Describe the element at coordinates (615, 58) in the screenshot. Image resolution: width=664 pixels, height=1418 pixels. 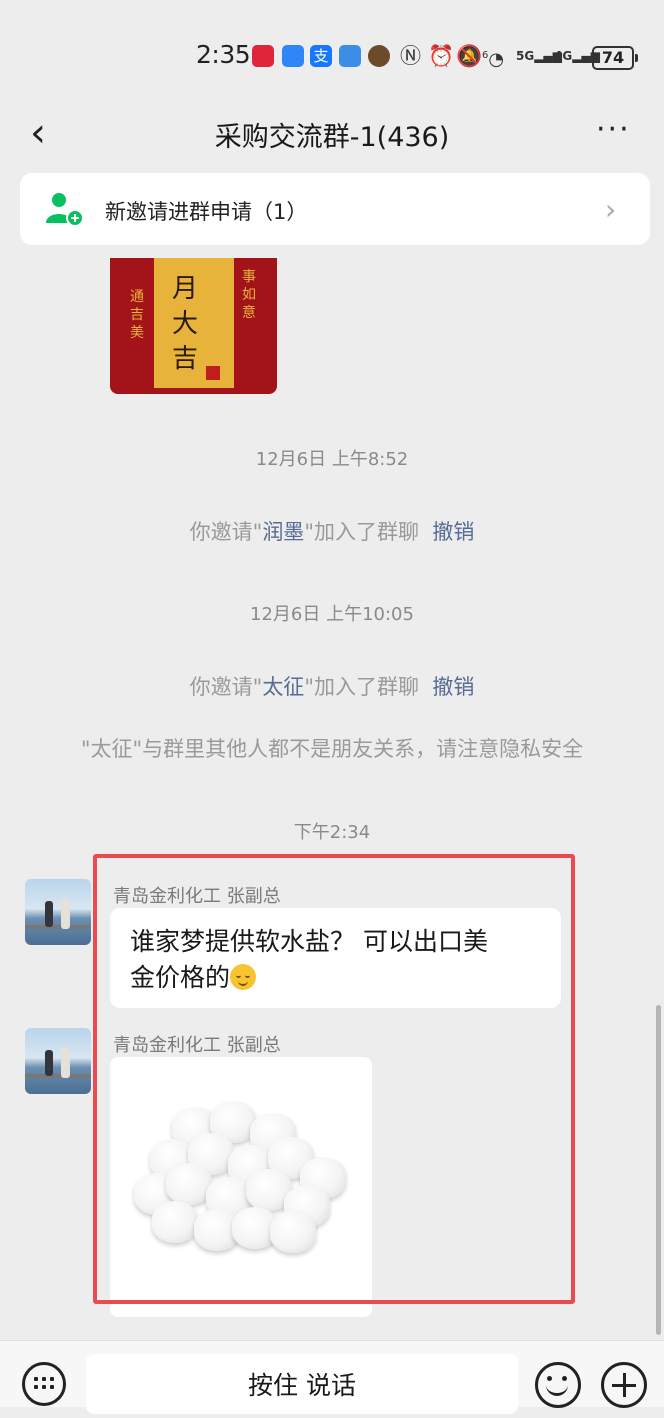
I see `battery-indicator: 74` at that location.